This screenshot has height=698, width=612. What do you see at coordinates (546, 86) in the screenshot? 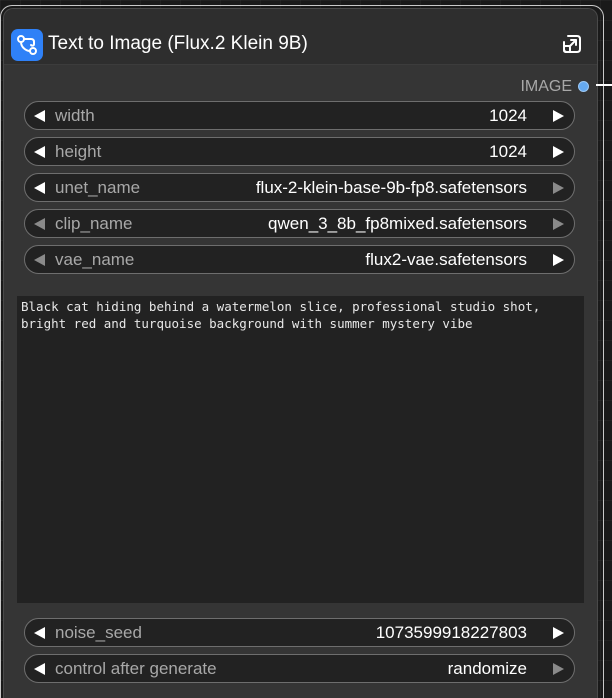
I see `output-label: IMAGE` at bounding box center [546, 86].